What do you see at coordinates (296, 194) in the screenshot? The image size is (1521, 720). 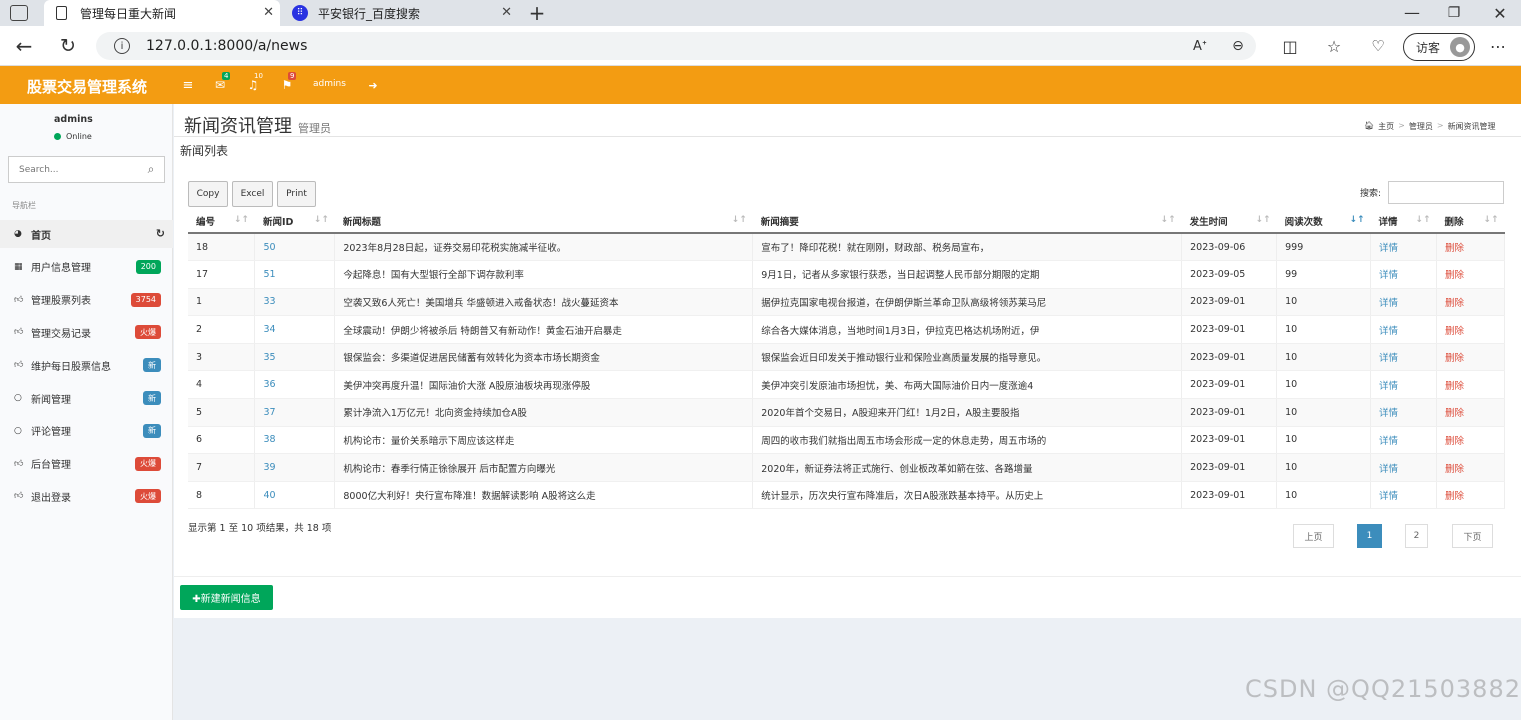 I see `print-button: Print` at bounding box center [296, 194].